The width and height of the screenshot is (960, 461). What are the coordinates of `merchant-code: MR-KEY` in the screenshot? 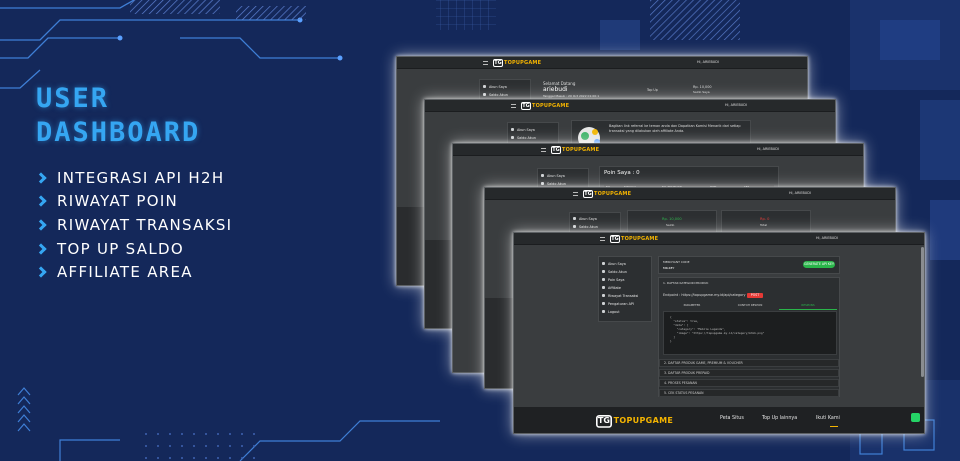 It's located at (669, 268).